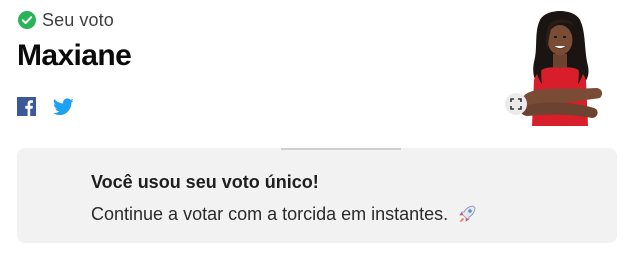  Describe the element at coordinates (26, 106) in the screenshot. I see `facebook-icon` at that location.